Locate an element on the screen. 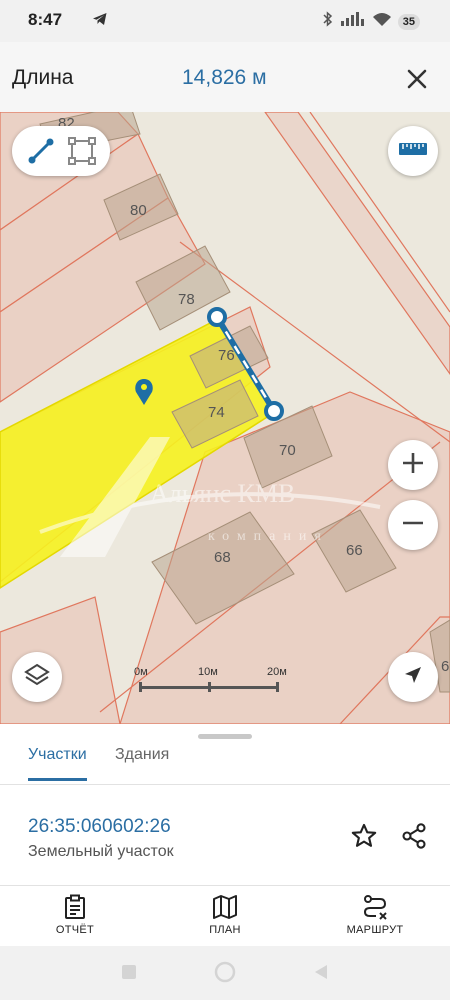 This screenshot has height=1000, width=450. status-time: 8:47 is located at coordinates (45, 19).